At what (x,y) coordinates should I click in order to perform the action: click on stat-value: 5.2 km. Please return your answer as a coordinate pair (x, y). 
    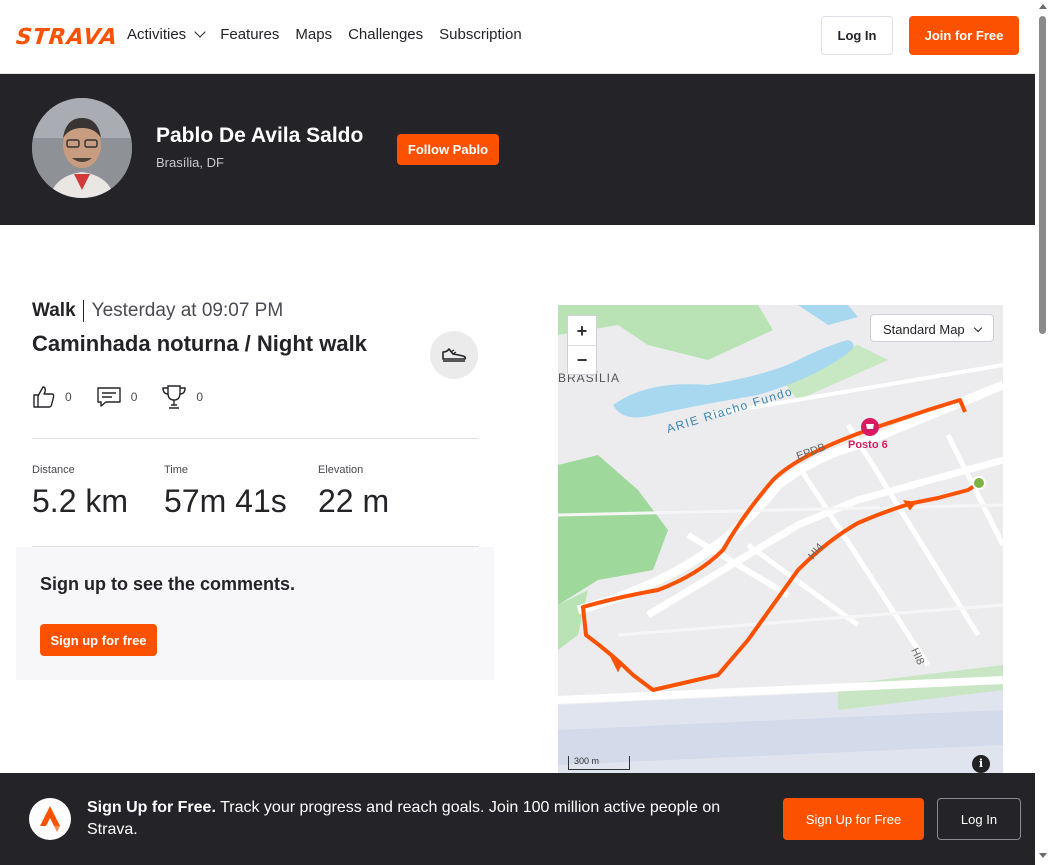
    Looking at the image, I should click on (80, 501).